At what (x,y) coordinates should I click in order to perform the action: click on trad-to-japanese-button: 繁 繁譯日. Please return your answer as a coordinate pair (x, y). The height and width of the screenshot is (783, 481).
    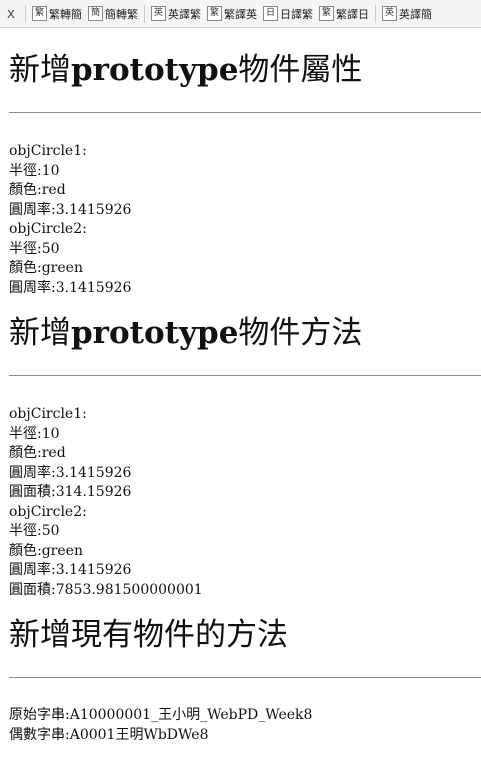
    Looking at the image, I should click on (344, 14).